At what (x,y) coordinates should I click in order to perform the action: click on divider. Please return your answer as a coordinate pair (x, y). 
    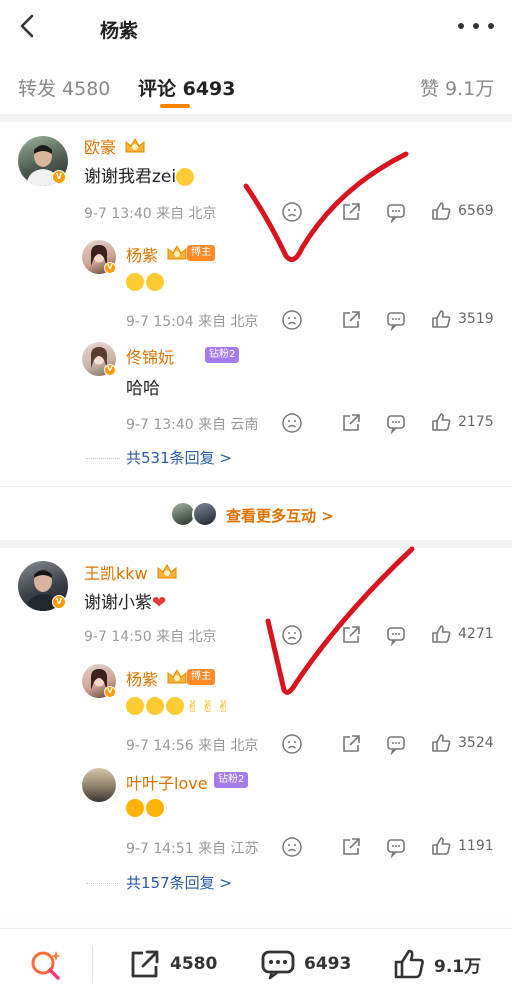
    Looking at the image, I should click on (92, 965).